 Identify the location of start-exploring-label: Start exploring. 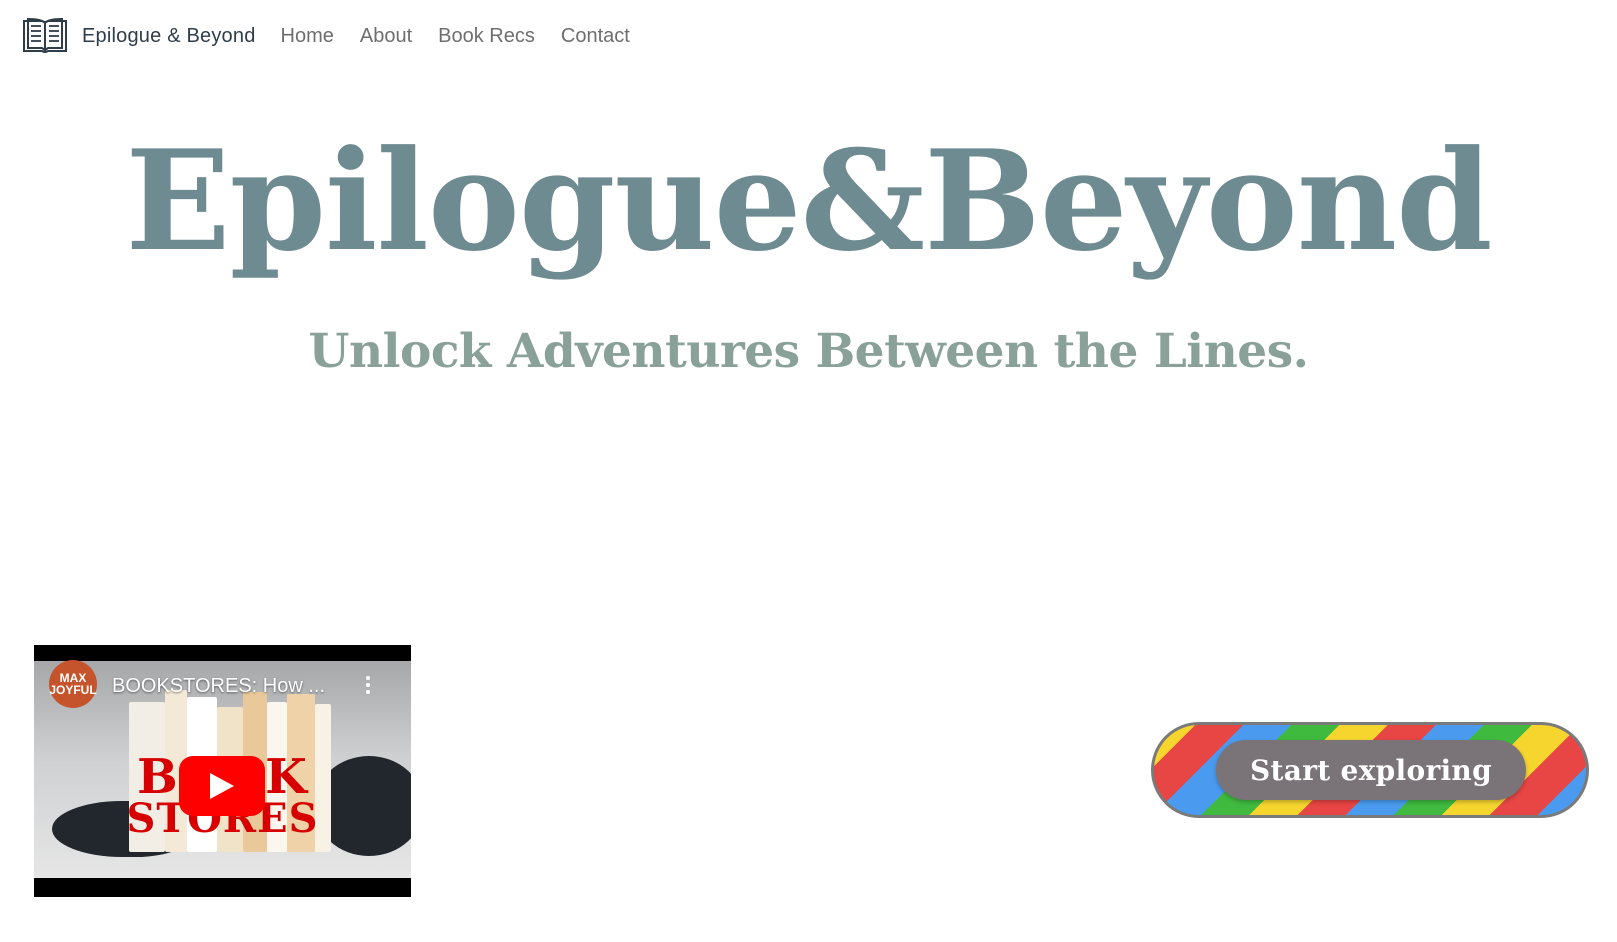
(1371, 770).